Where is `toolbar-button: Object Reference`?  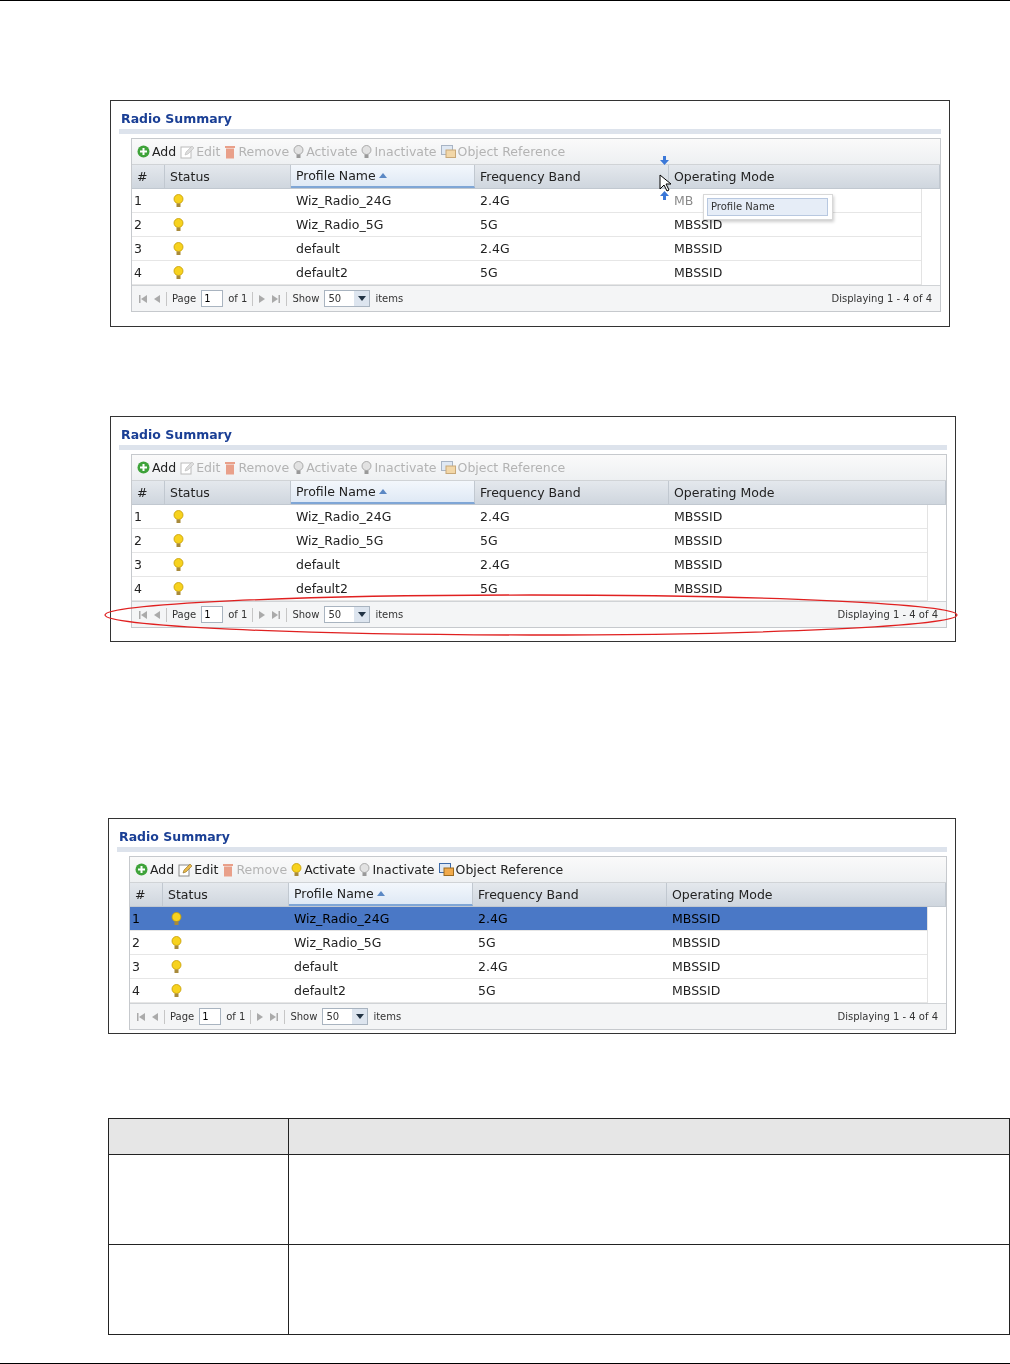 toolbar-button: Object Reference is located at coordinates (501, 869).